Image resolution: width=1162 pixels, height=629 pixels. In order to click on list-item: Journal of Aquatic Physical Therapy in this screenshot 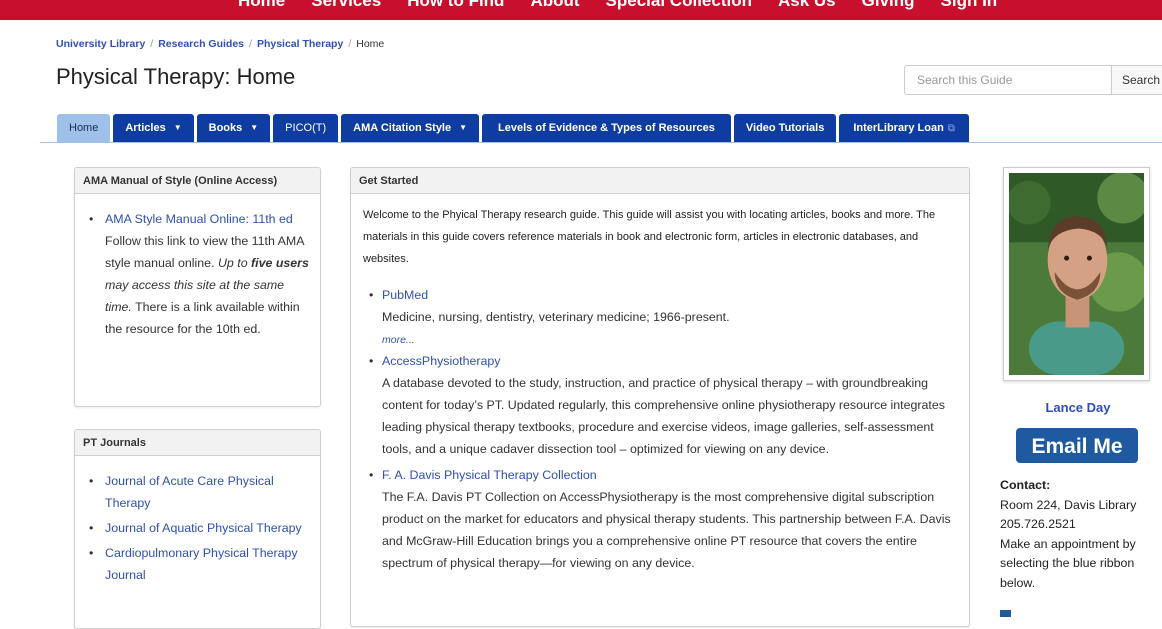, I will do `click(197, 528)`.